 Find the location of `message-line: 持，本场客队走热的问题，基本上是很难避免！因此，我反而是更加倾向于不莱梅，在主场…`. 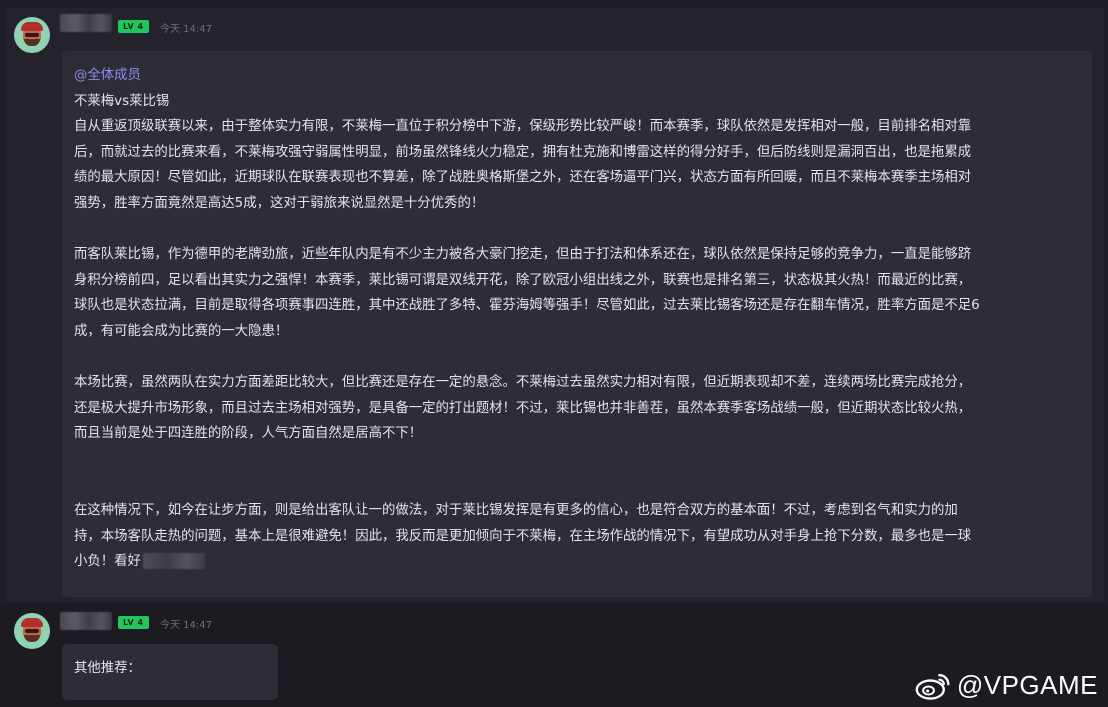

message-line: 持，本场客队走热的问题，基本上是很难避免！因此，我反而是更加倾向于不莱梅，在主场… is located at coordinates (523, 536).